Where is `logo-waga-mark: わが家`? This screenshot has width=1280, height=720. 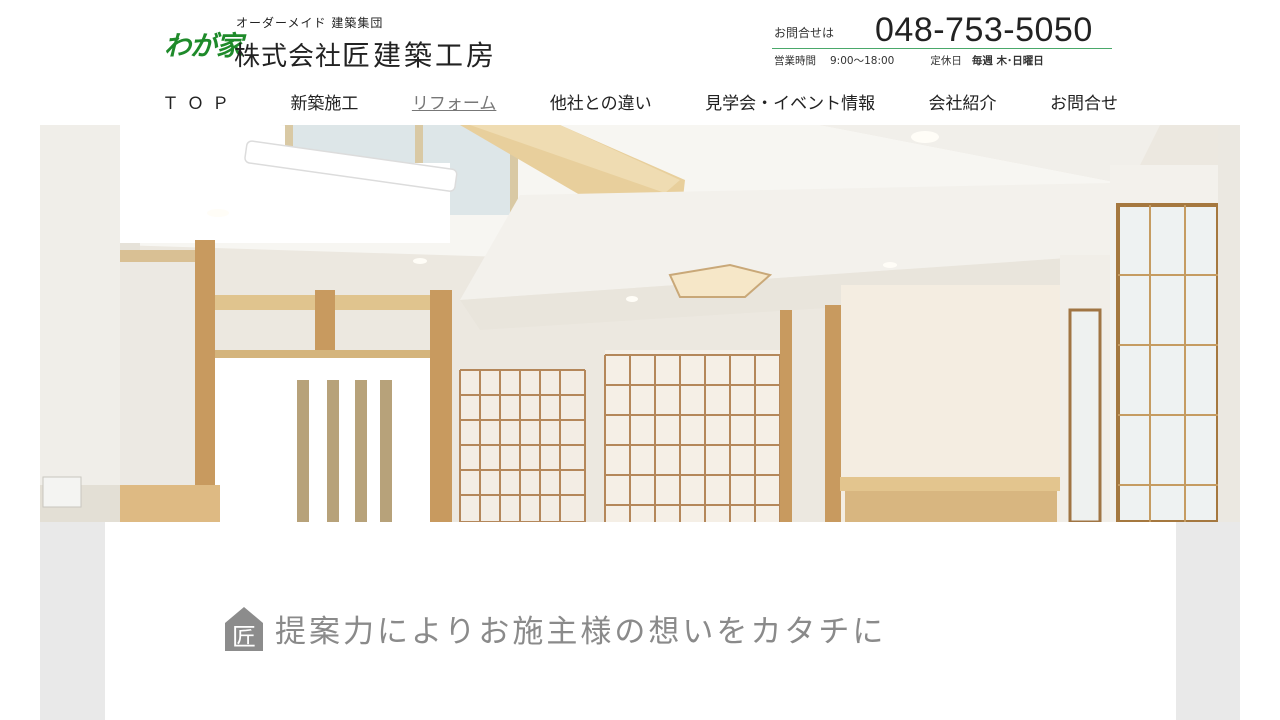 logo-waga-mark: わが家 is located at coordinates (203, 46).